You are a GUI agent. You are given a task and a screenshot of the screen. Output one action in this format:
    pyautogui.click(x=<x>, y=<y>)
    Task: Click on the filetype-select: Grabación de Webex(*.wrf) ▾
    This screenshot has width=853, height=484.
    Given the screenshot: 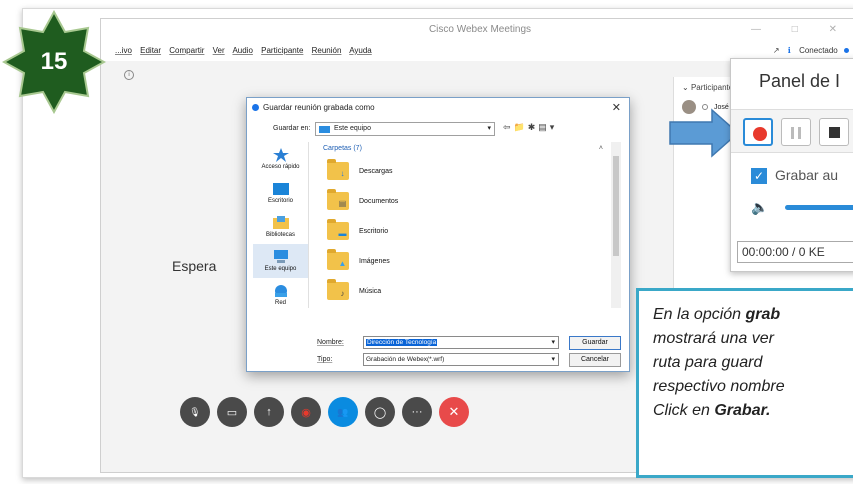 What is the action you would take?
    pyautogui.click(x=461, y=359)
    